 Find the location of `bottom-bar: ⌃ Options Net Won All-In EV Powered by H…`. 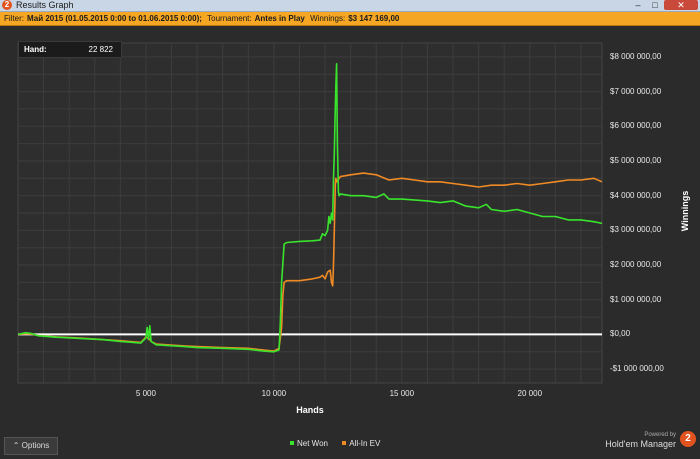

bottom-bar: ⌃ Options Net Won All-In EV Powered by H… is located at coordinates (350, 445).